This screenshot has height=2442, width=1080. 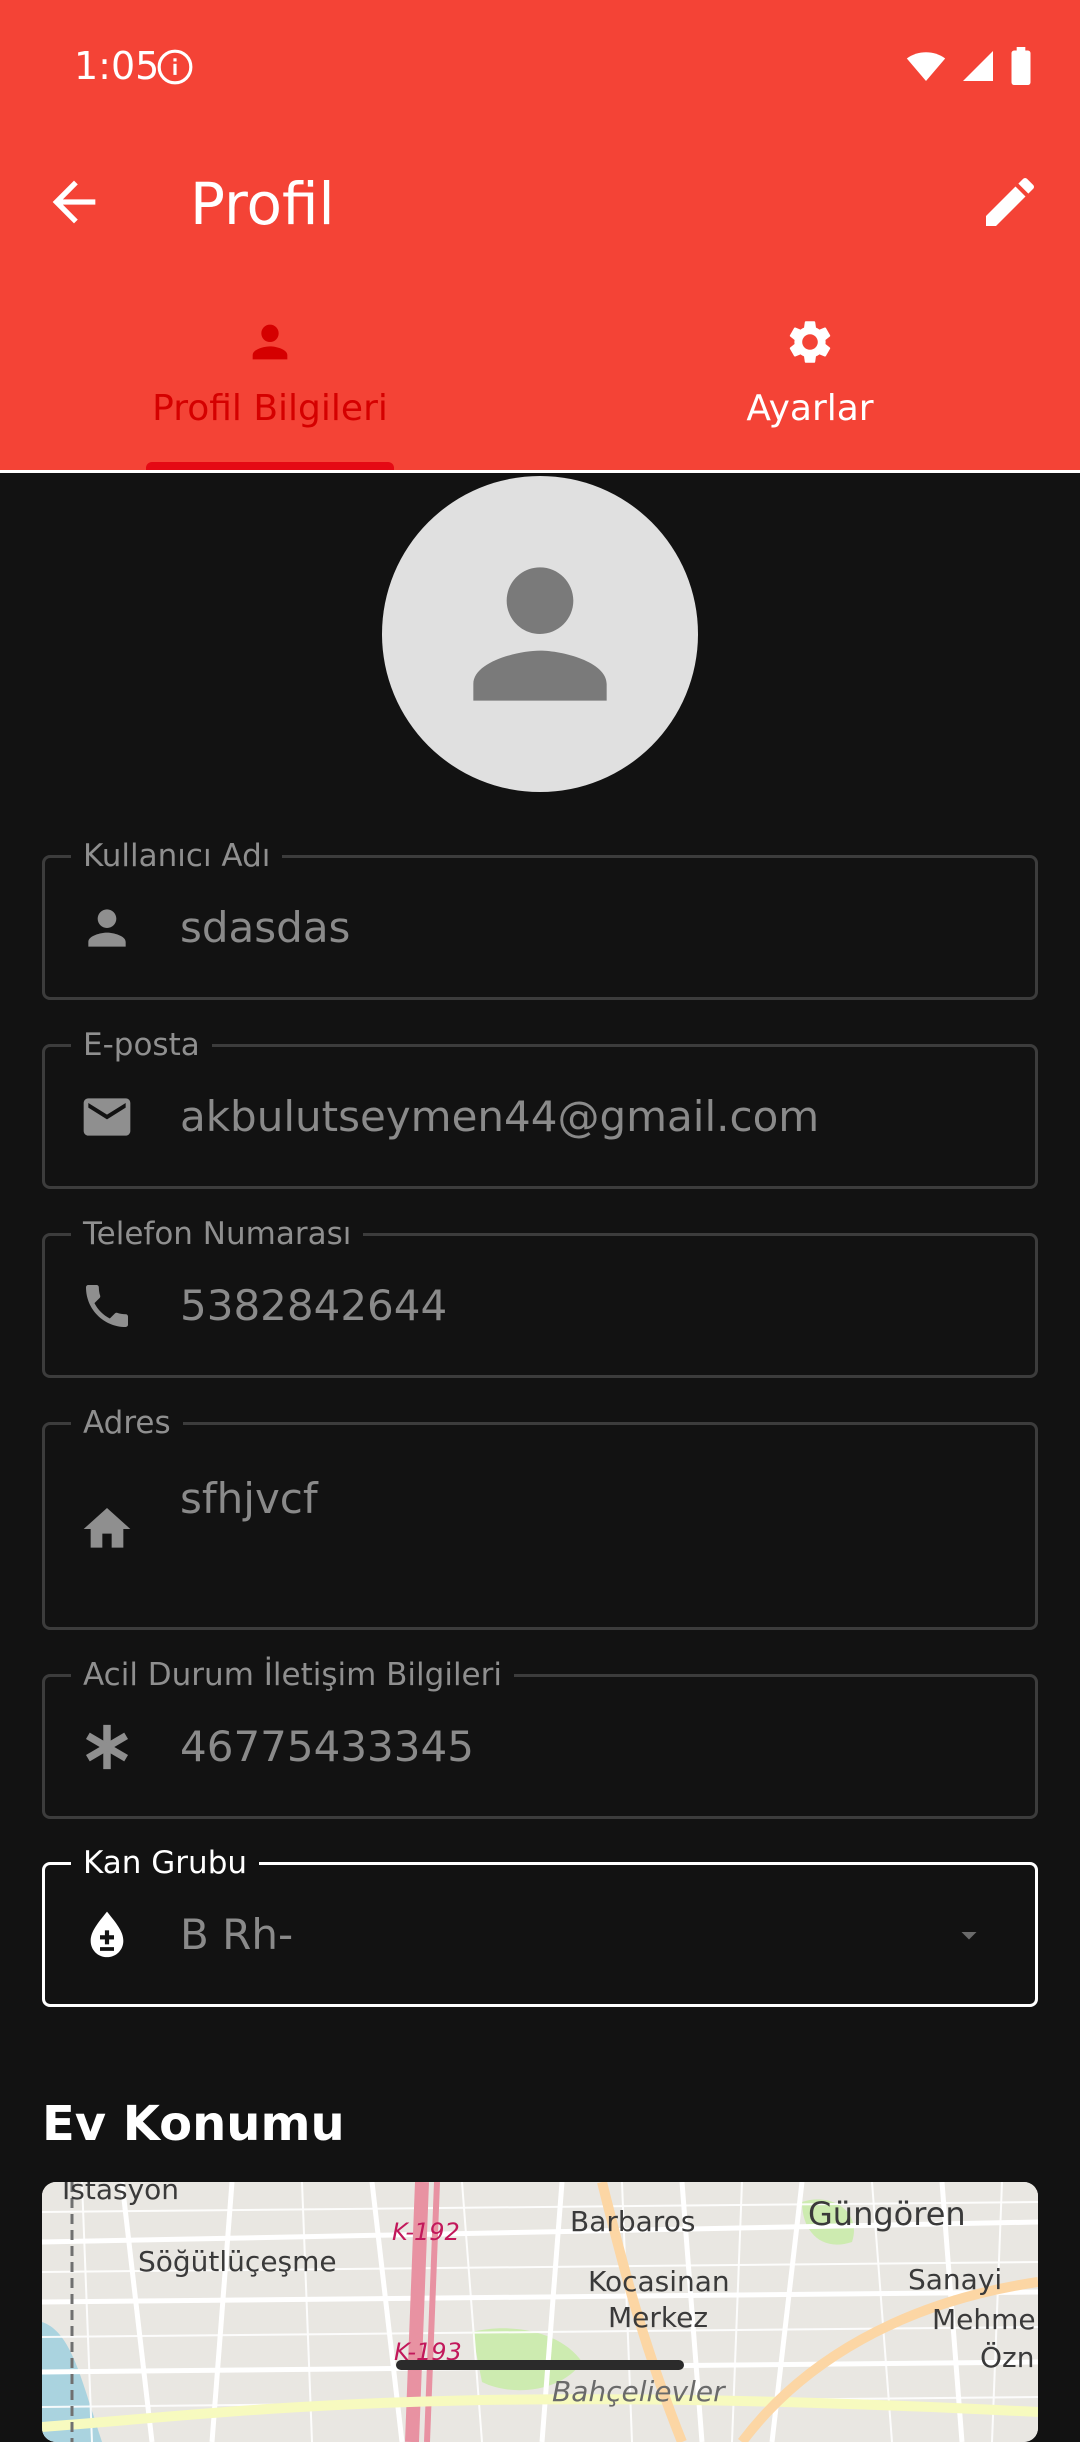 What do you see at coordinates (292, 1675) in the screenshot?
I see `field-label: Acil Durum İletişim Bilgileri` at bounding box center [292, 1675].